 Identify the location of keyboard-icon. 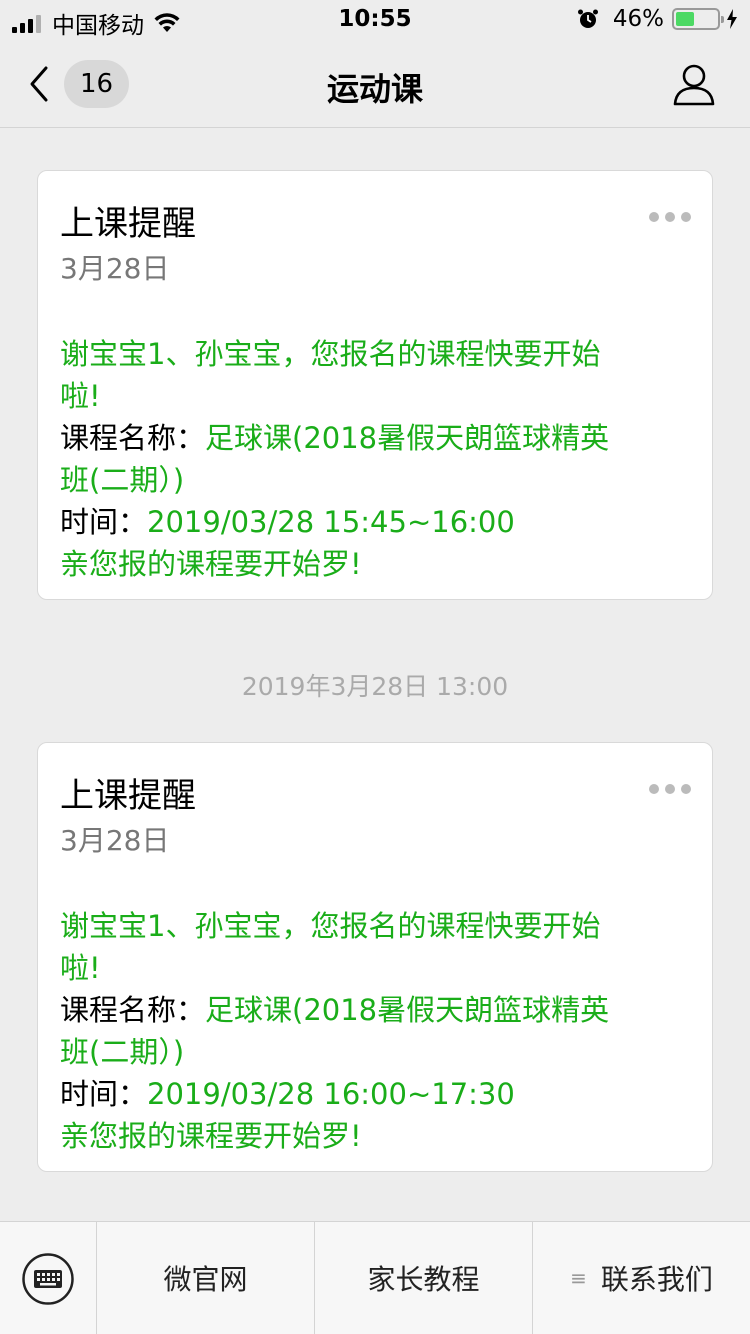
(48, 1278).